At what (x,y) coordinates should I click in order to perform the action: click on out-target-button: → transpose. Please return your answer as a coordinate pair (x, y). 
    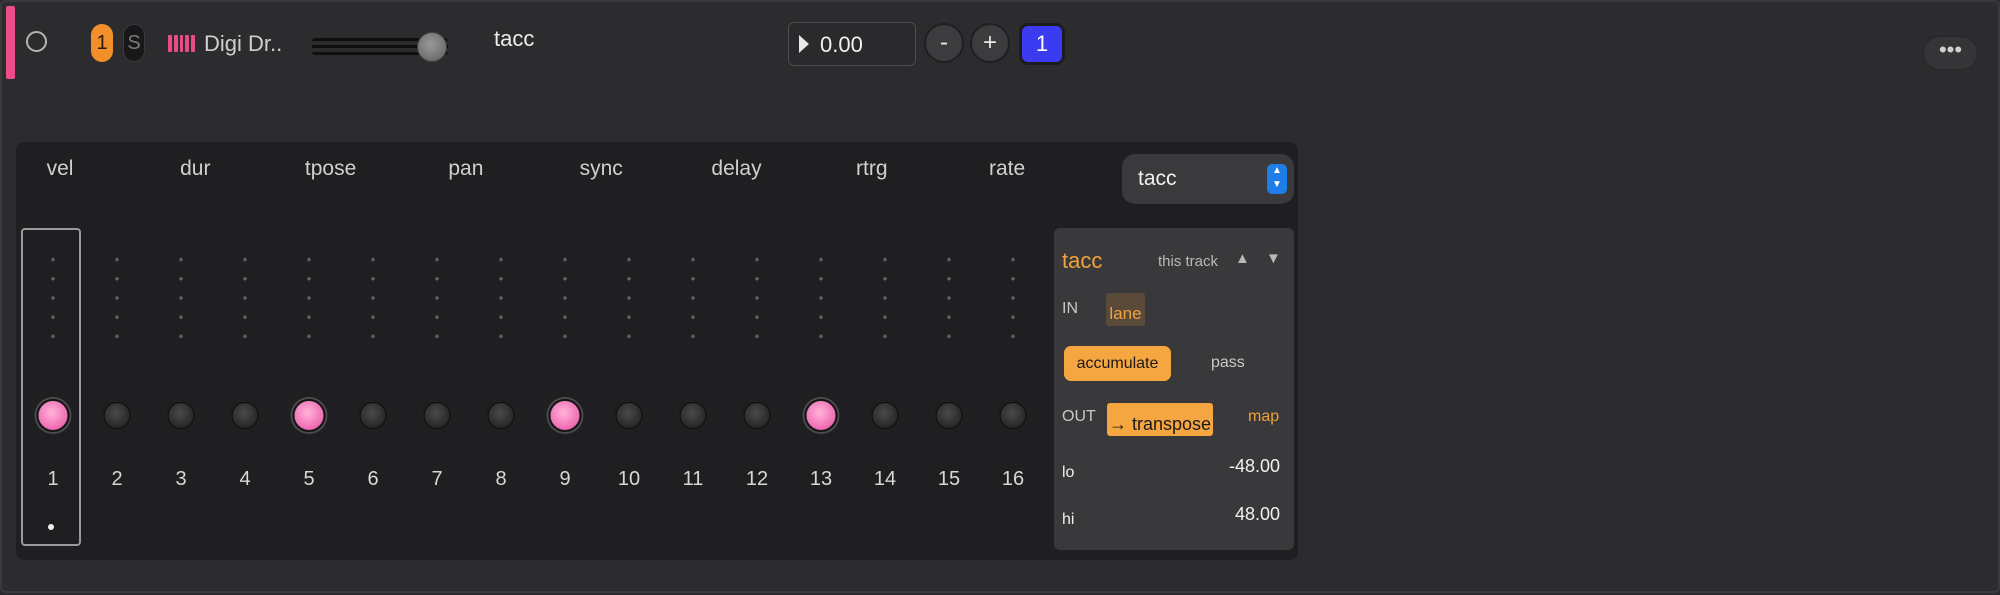
    Looking at the image, I should click on (1160, 419).